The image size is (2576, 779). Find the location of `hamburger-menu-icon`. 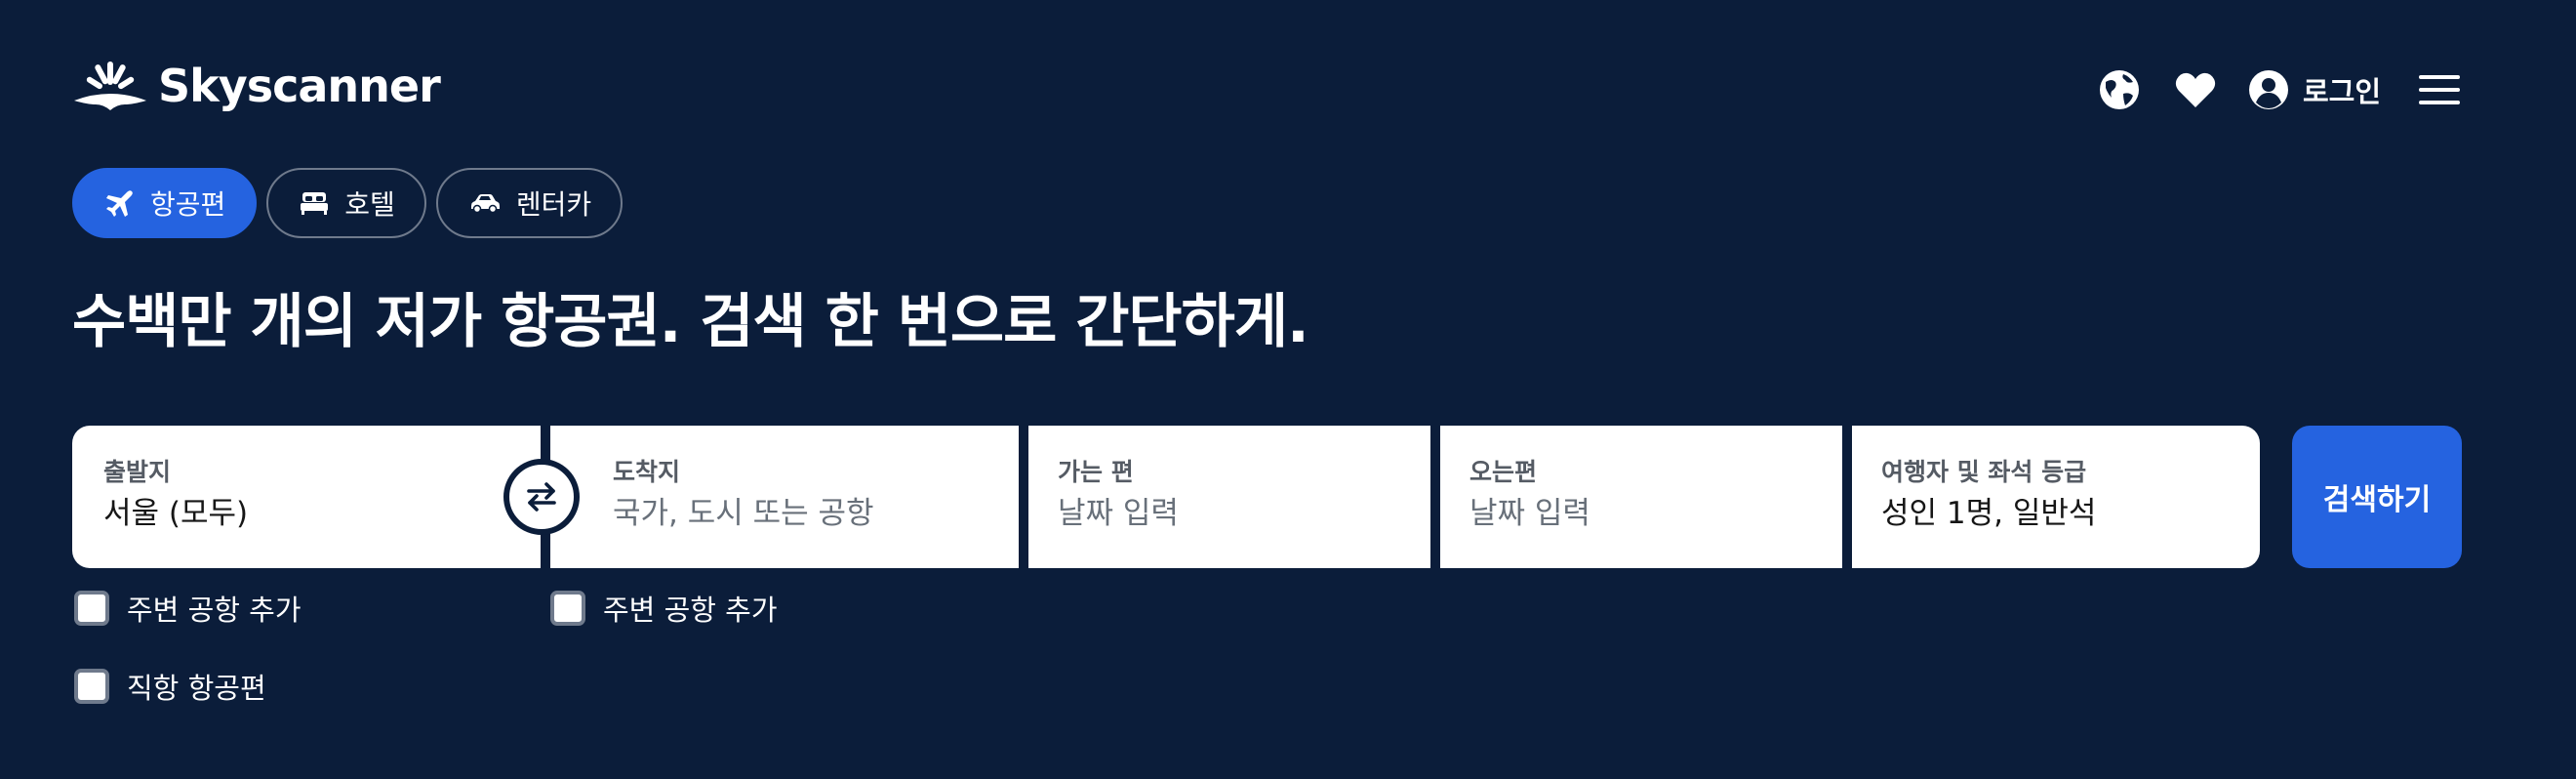

hamburger-menu-icon is located at coordinates (2439, 89).